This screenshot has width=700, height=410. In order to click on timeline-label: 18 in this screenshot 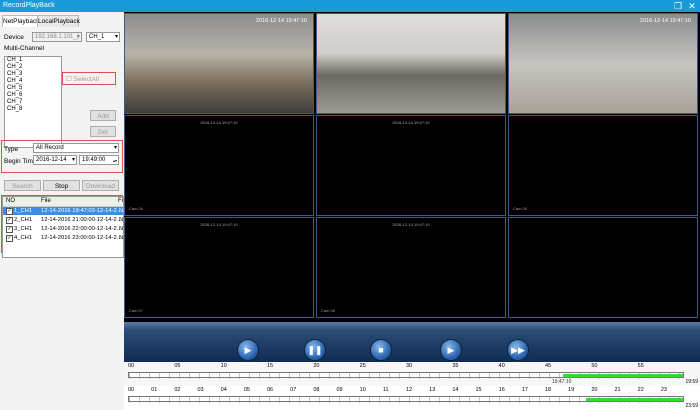, I will do `click(548, 390)`.